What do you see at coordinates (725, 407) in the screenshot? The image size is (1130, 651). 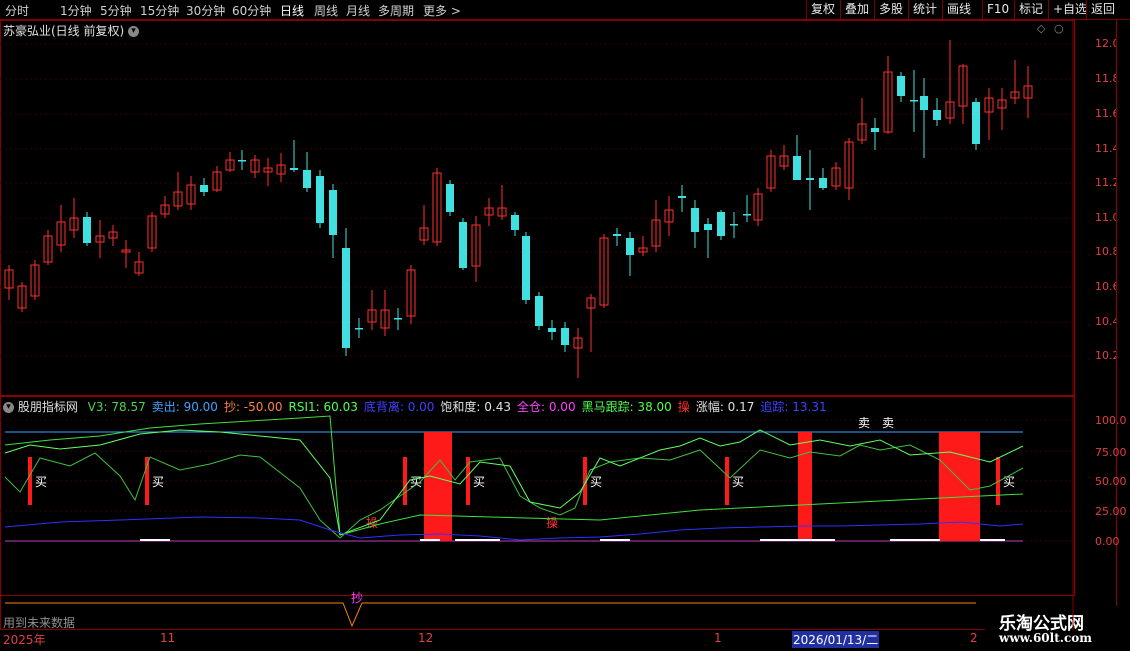 I see `indicator-value-9: 涨幅: 0.17` at bounding box center [725, 407].